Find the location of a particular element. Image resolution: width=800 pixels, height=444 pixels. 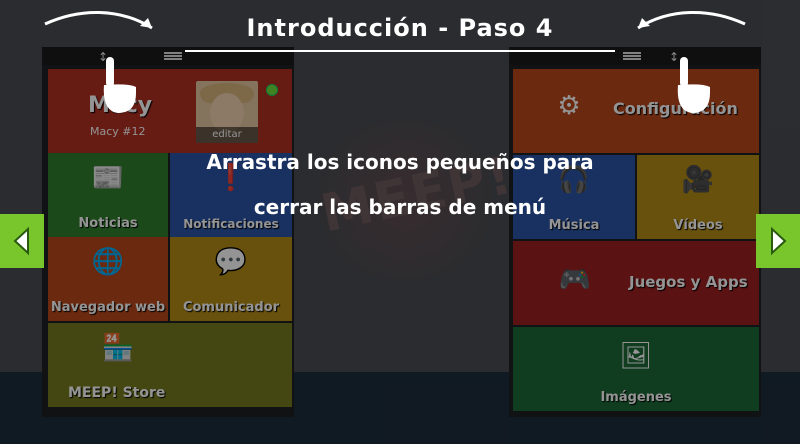

title-underline is located at coordinates (400, 51).